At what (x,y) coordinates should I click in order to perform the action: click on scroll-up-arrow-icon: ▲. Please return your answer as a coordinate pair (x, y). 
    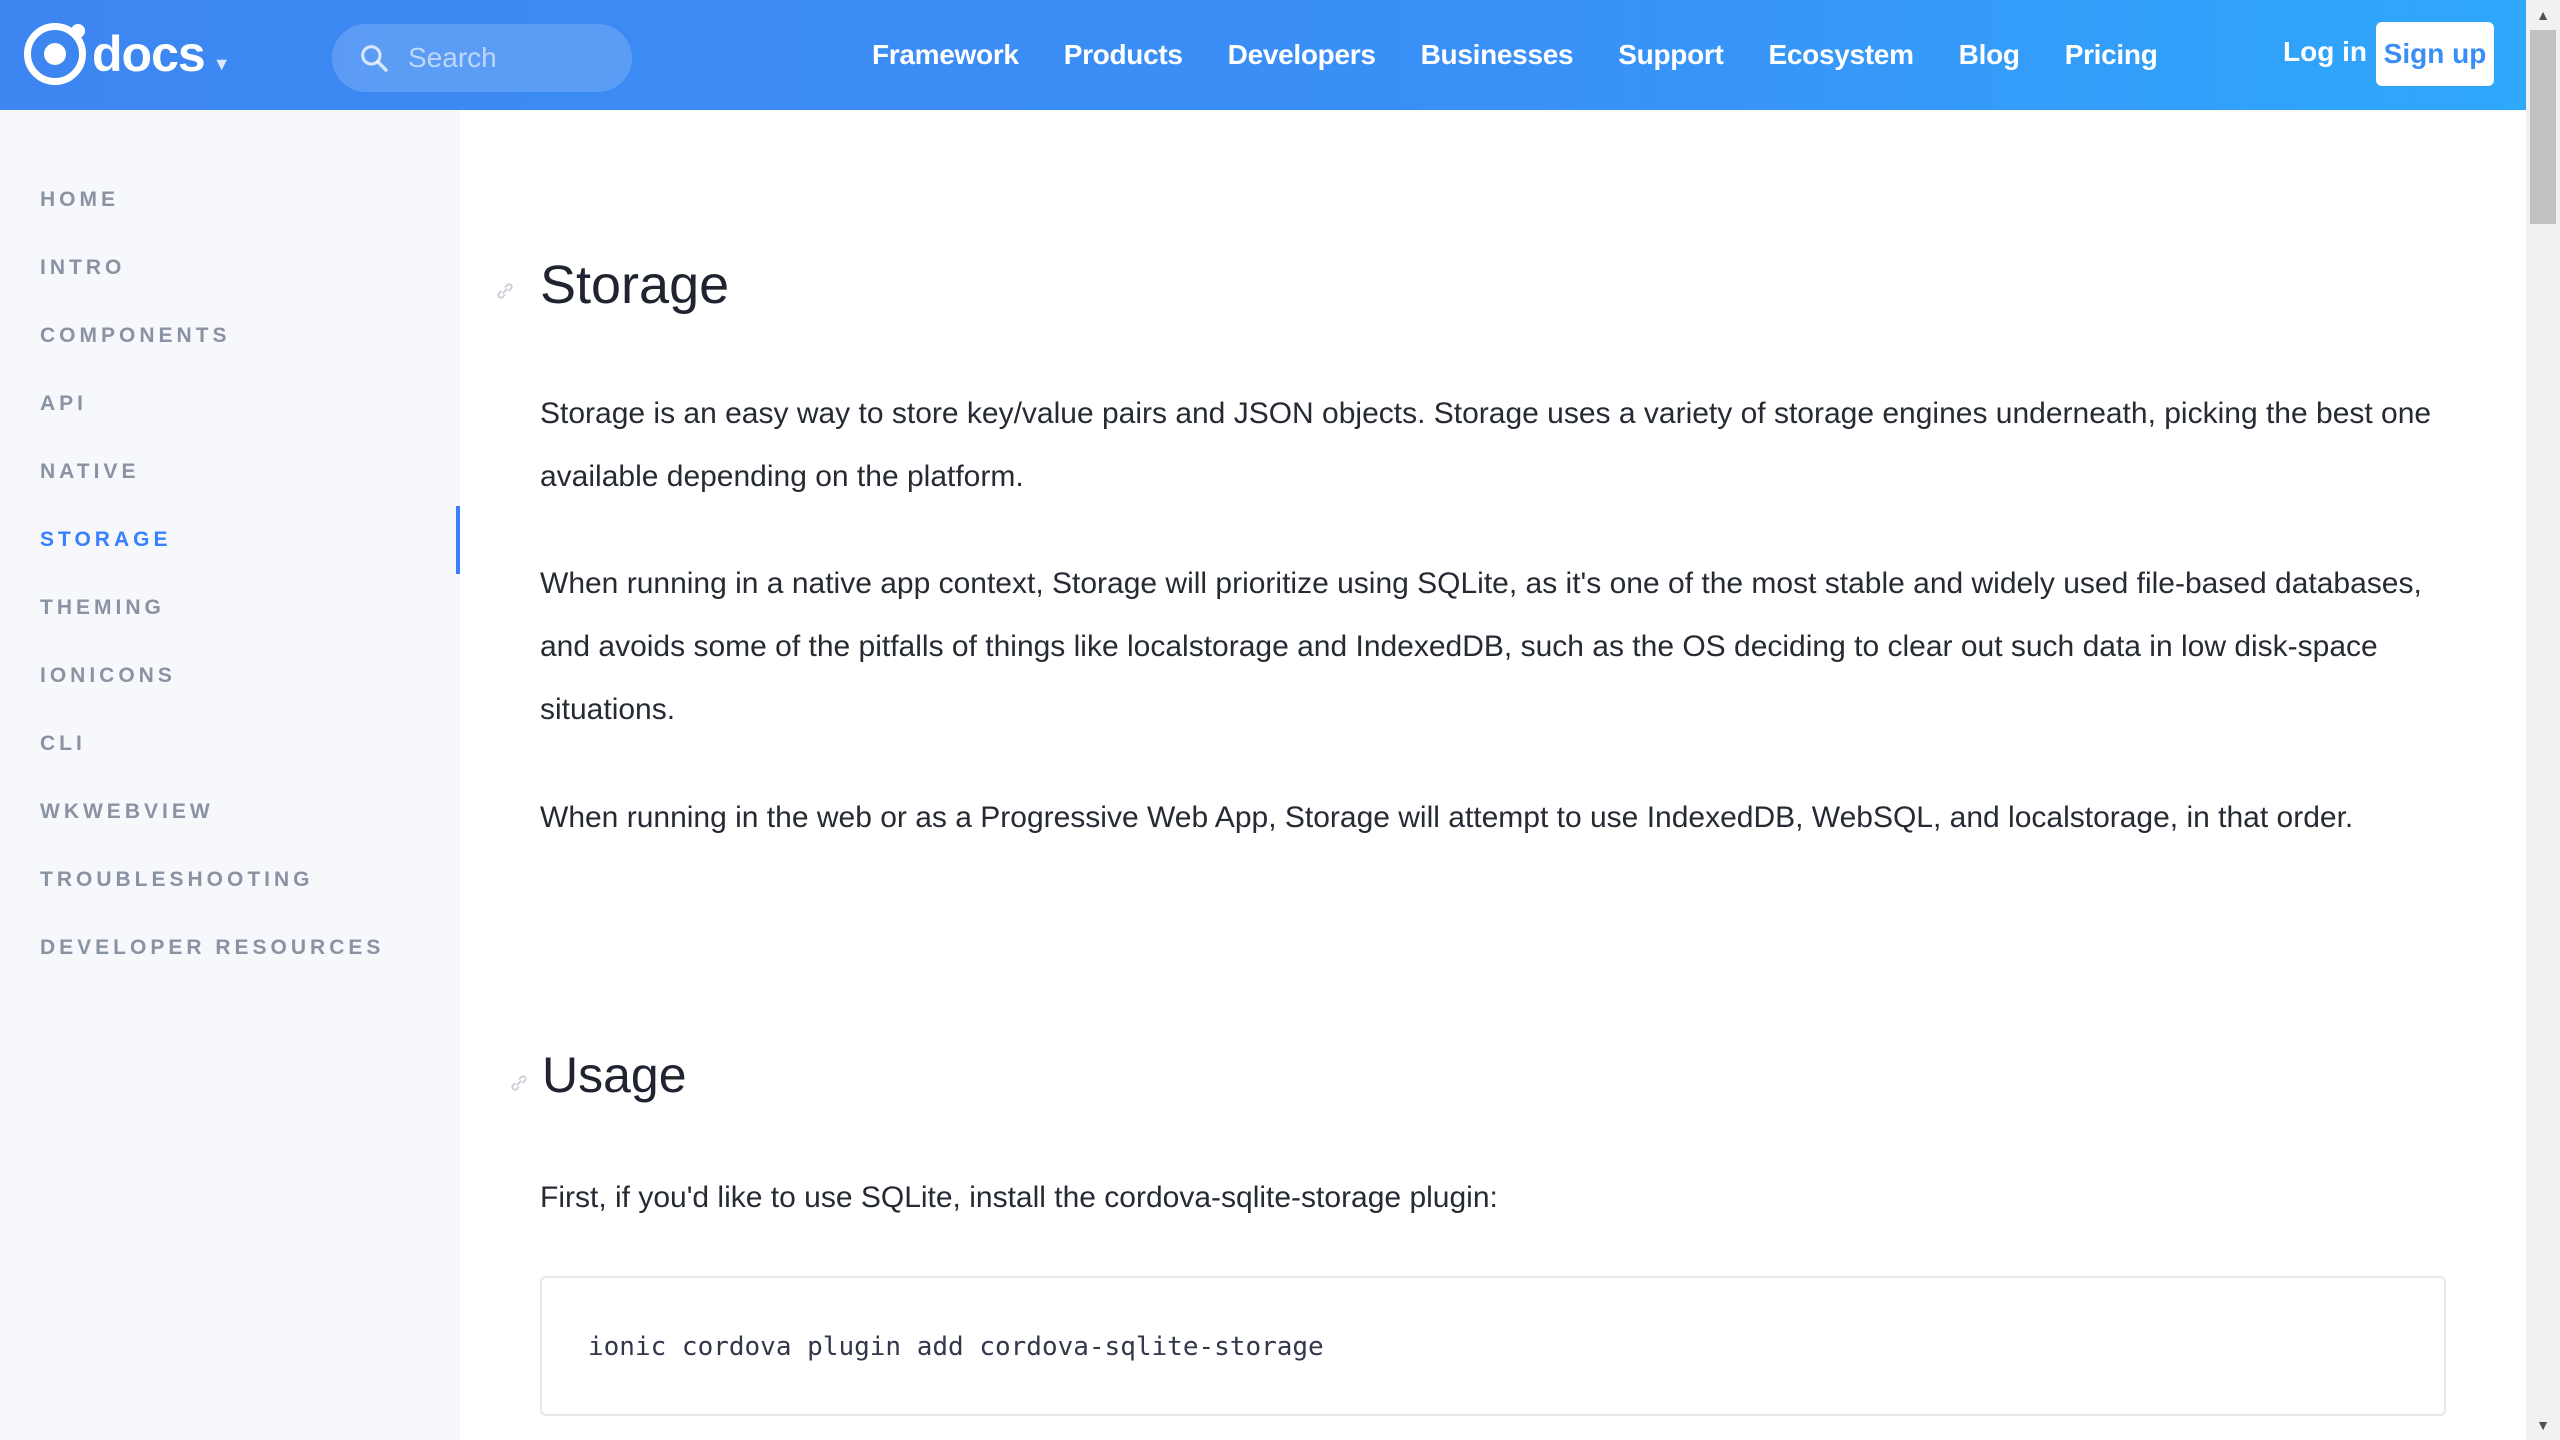
    Looking at the image, I should click on (2543, 15).